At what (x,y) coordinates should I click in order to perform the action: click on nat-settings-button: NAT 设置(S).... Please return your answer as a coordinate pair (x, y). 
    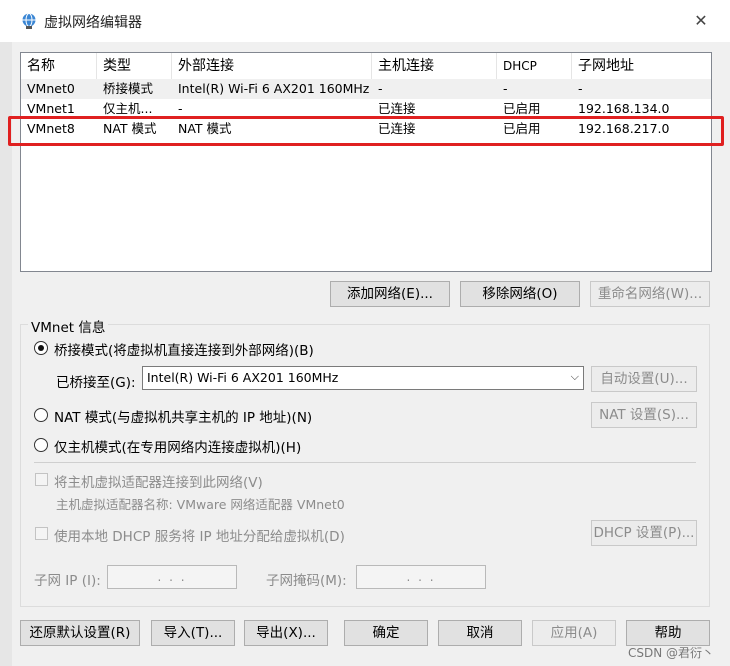
    Looking at the image, I should click on (644, 415).